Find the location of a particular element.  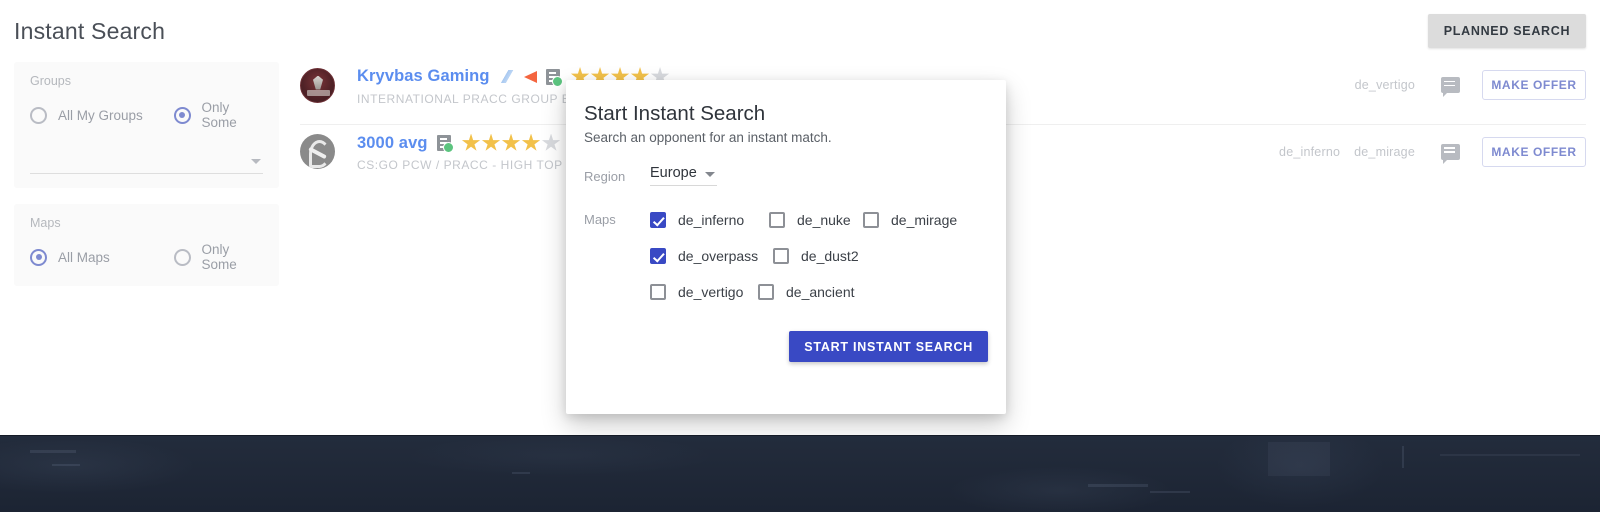

checkbox-de-ancient: de_ancient is located at coordinates (806, 292).